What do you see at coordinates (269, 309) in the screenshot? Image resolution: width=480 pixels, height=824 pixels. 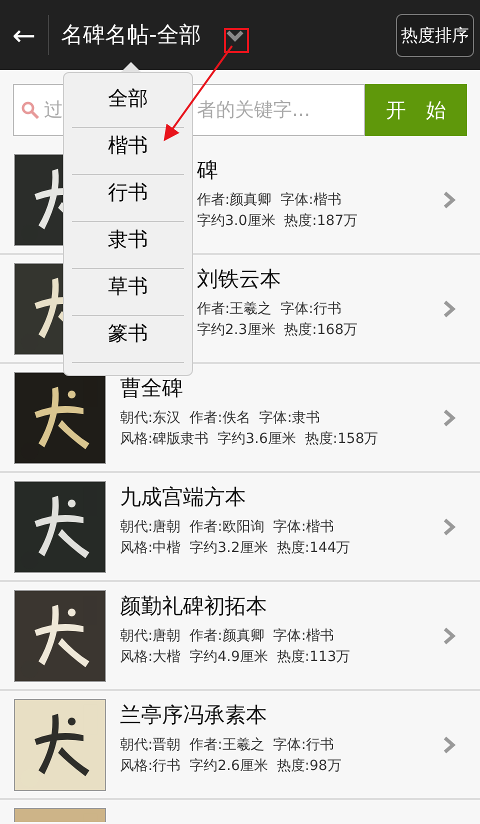 I see `item-info: 作者:王羲之 字体:行书` at bounding box center [269, 309].